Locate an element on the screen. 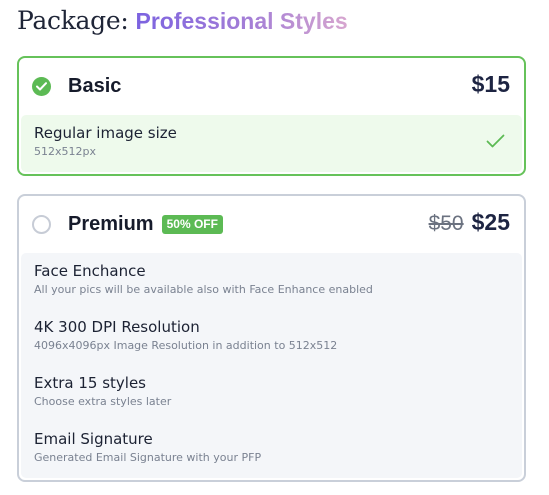 Image resolution: width=549 pixels, height=495 pixels. plan-features-basic: Regular image size 512x512px is located at coordinates (271, 143).